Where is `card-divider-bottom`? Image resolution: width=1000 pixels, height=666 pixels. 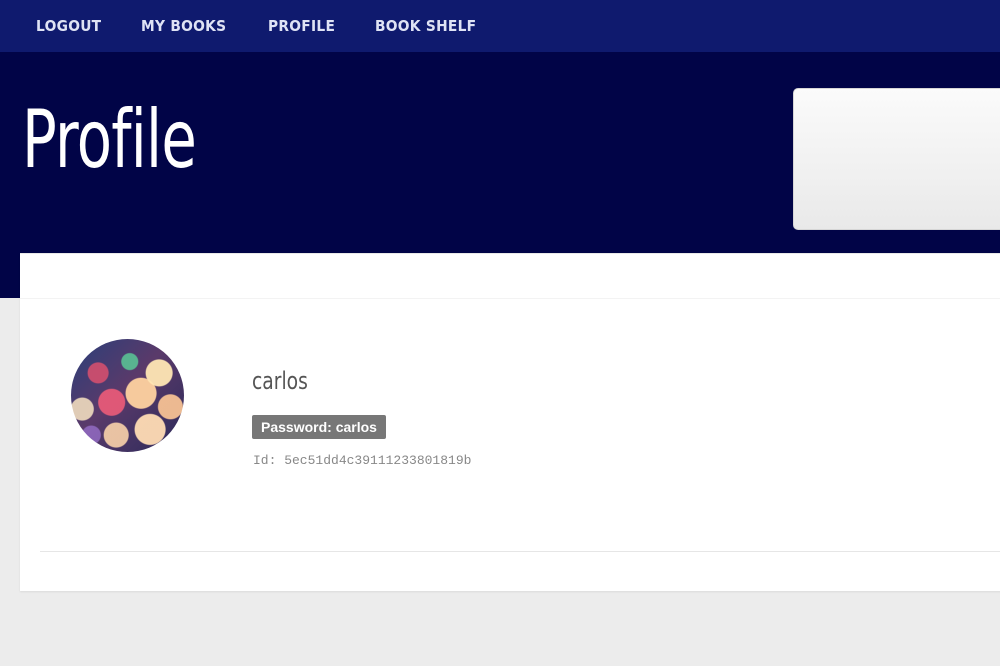
card-divider-bottom is located at coordinates (520, 551).